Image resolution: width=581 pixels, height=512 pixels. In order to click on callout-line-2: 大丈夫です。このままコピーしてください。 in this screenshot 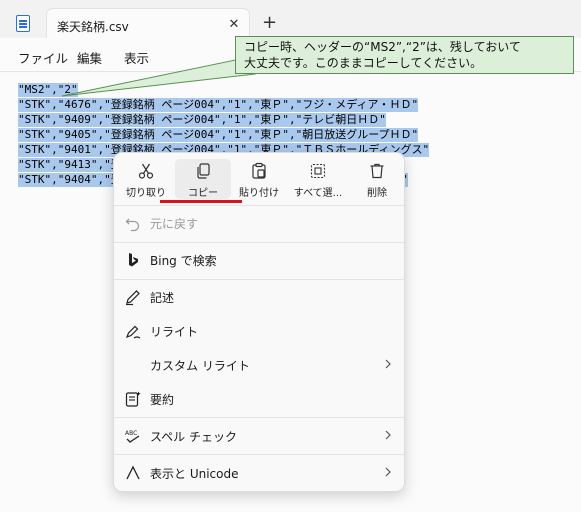, I will do `click(363, 63)`.